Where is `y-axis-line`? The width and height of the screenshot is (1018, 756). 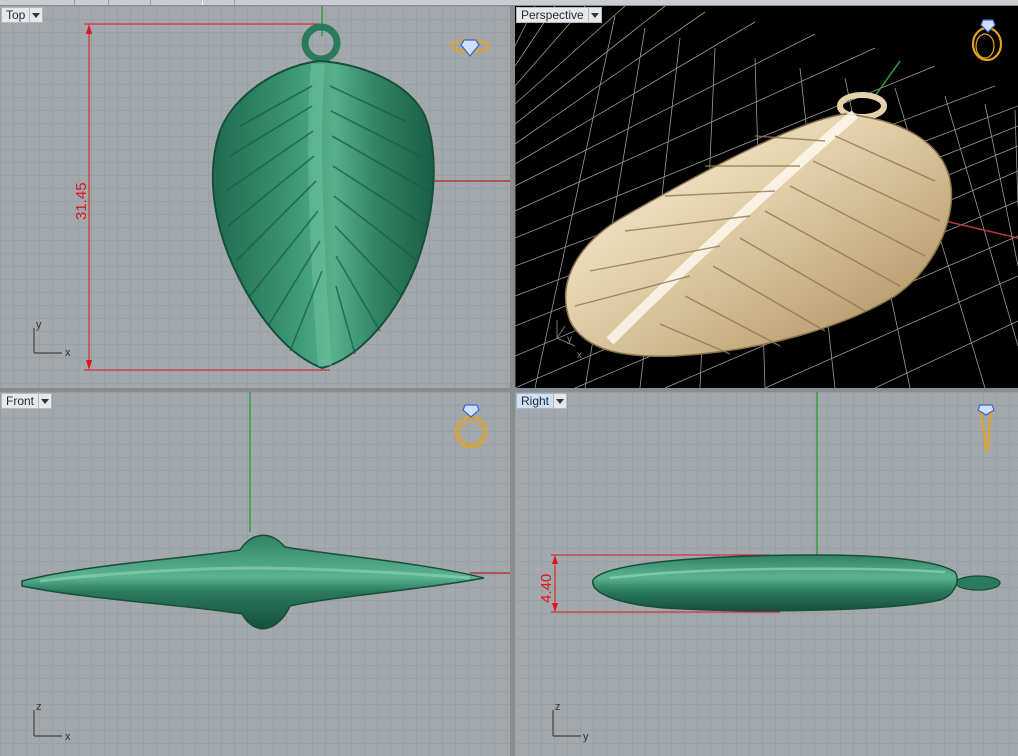 y-axis-line is located at coordinates (887, 78).